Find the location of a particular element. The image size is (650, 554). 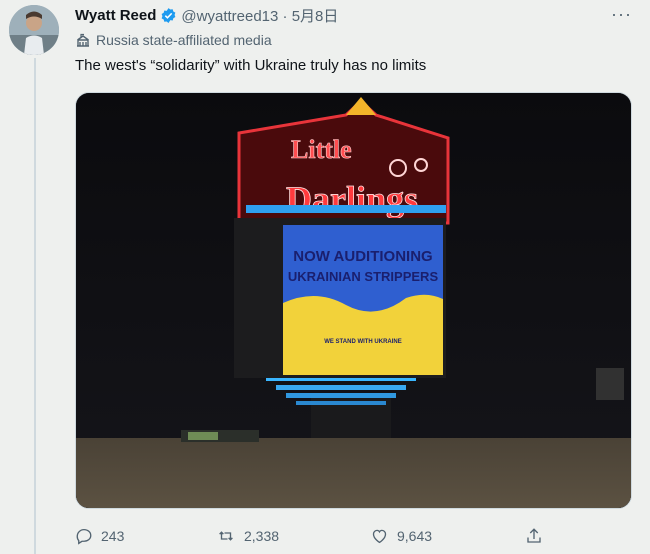

sign-top-text: Little is located at coordinates (321, 149).